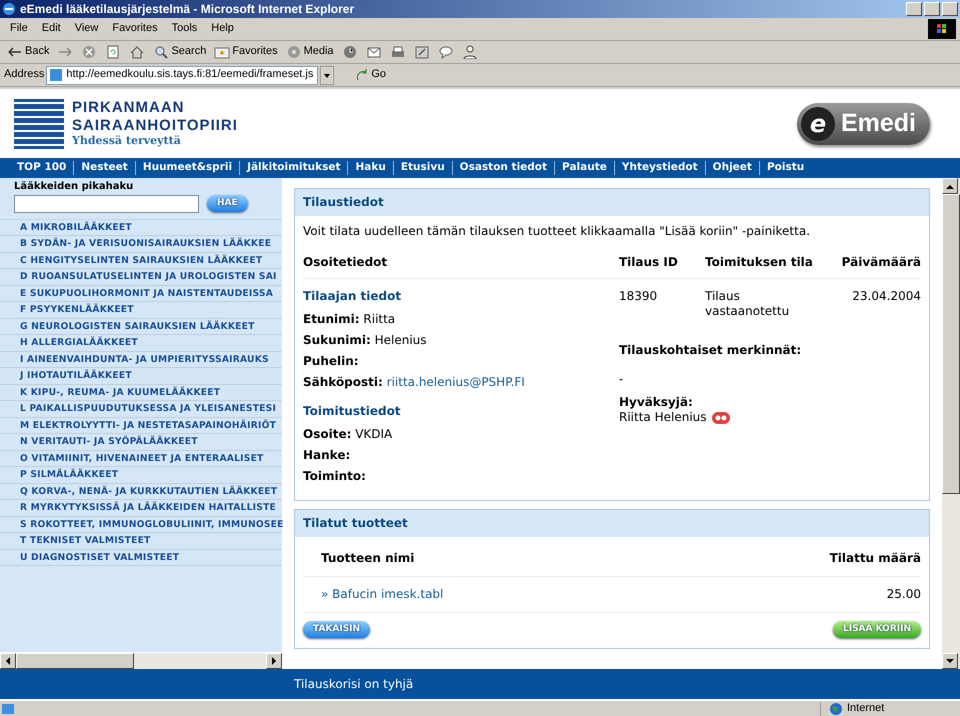 This screenshot has width=960, height=716. Describe the element at coordinates (19, 29) in the screenshot. I see `menu-item: File` at that location.